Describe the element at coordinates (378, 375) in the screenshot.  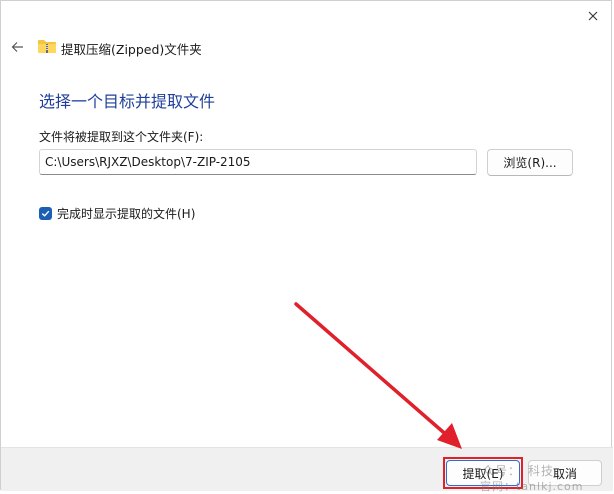
I see `annotation-arrow` at that location.